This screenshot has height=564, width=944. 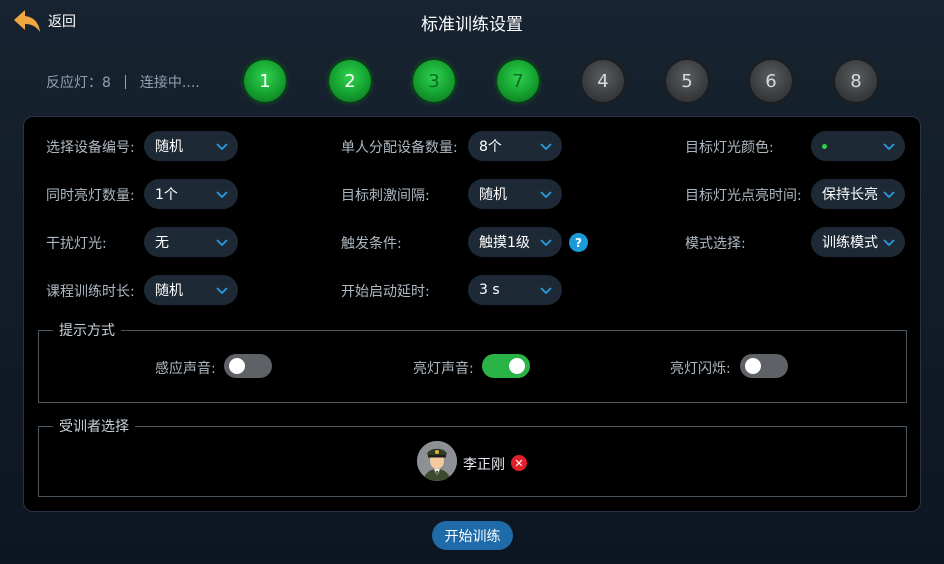 What do you see at coordinates (443, 369) in the screenshot?
I see `light-sound-label: 亮灯声音:` at bounding box center [443, 369].